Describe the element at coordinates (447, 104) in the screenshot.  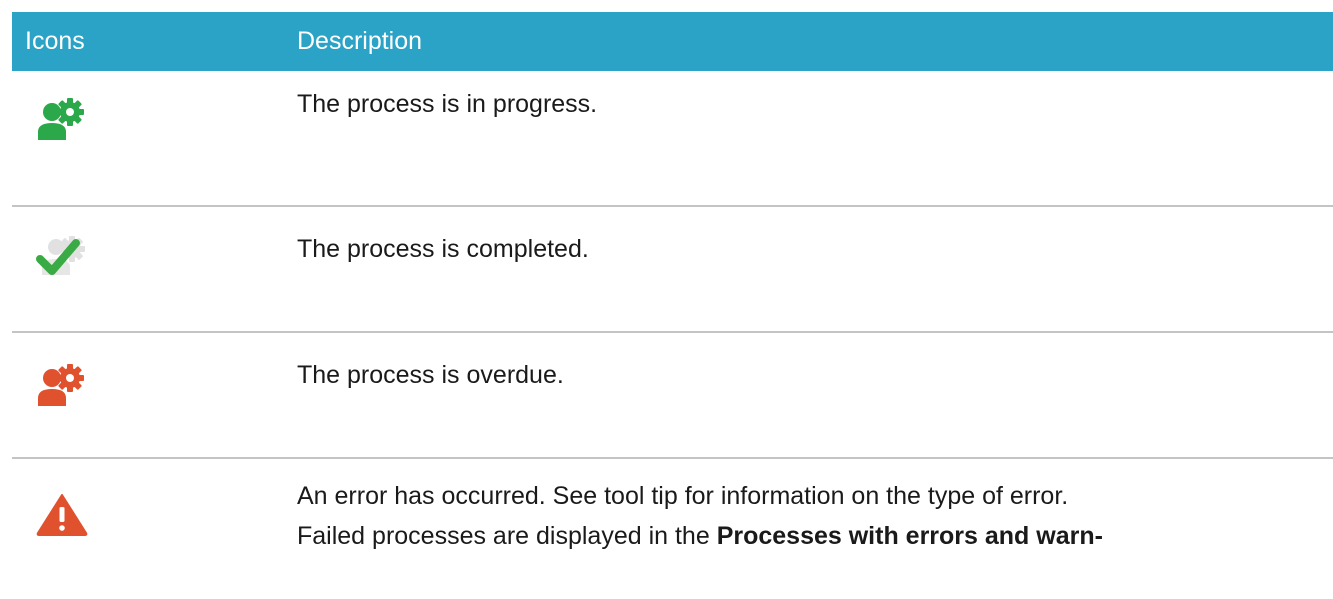
I see `row-description: The process is in progress.` at that location.